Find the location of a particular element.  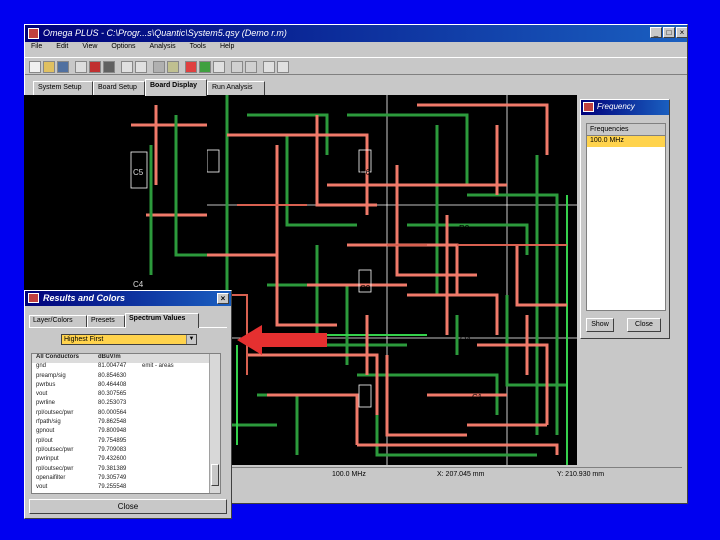

table-row: gnd 81.004747 emit - areas is located at coordinates (126, 367).